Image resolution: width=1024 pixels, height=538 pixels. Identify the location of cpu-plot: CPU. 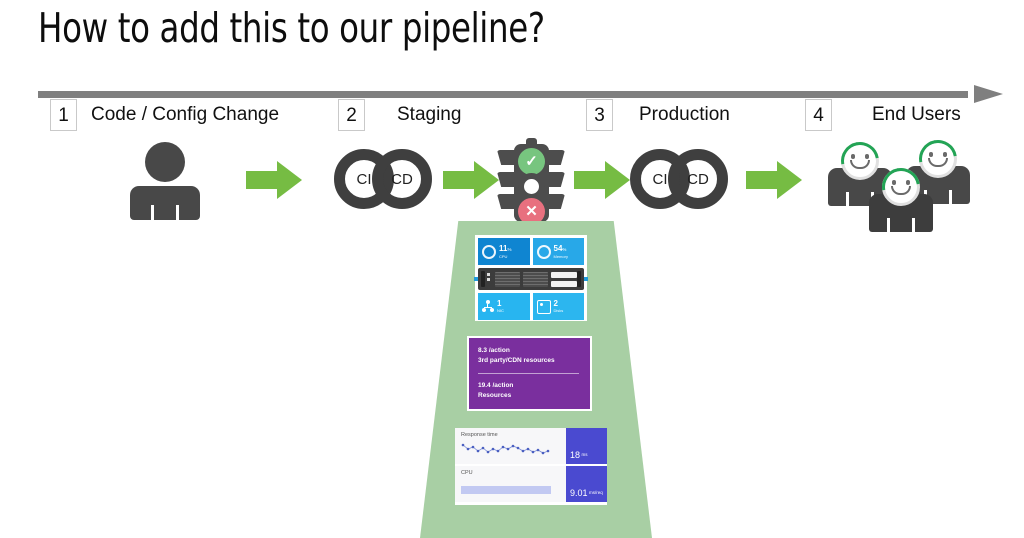
(510, 484).